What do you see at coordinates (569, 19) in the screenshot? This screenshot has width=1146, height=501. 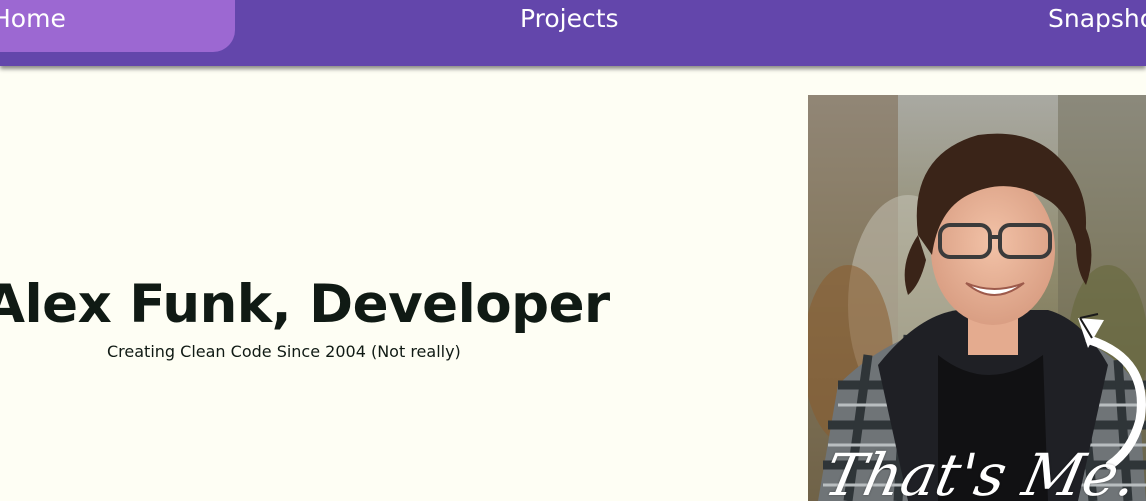 I see `nav-link-projects: Projects` at bounding box center [569, 19].